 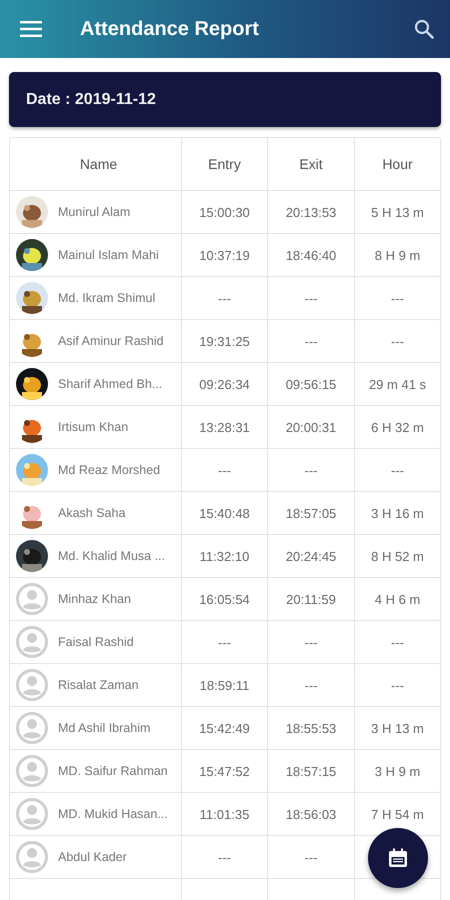 What do you see at coordinates (224, 513) in the screenshot?
I see `entry-time: 15:40:48` at bounding box center [224, 513].